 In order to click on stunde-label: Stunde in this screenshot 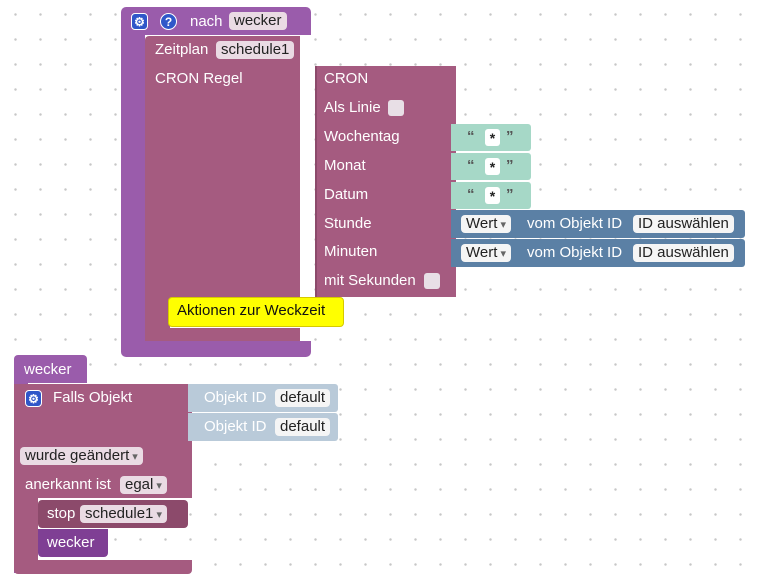, I will do `click(348, 223)`.